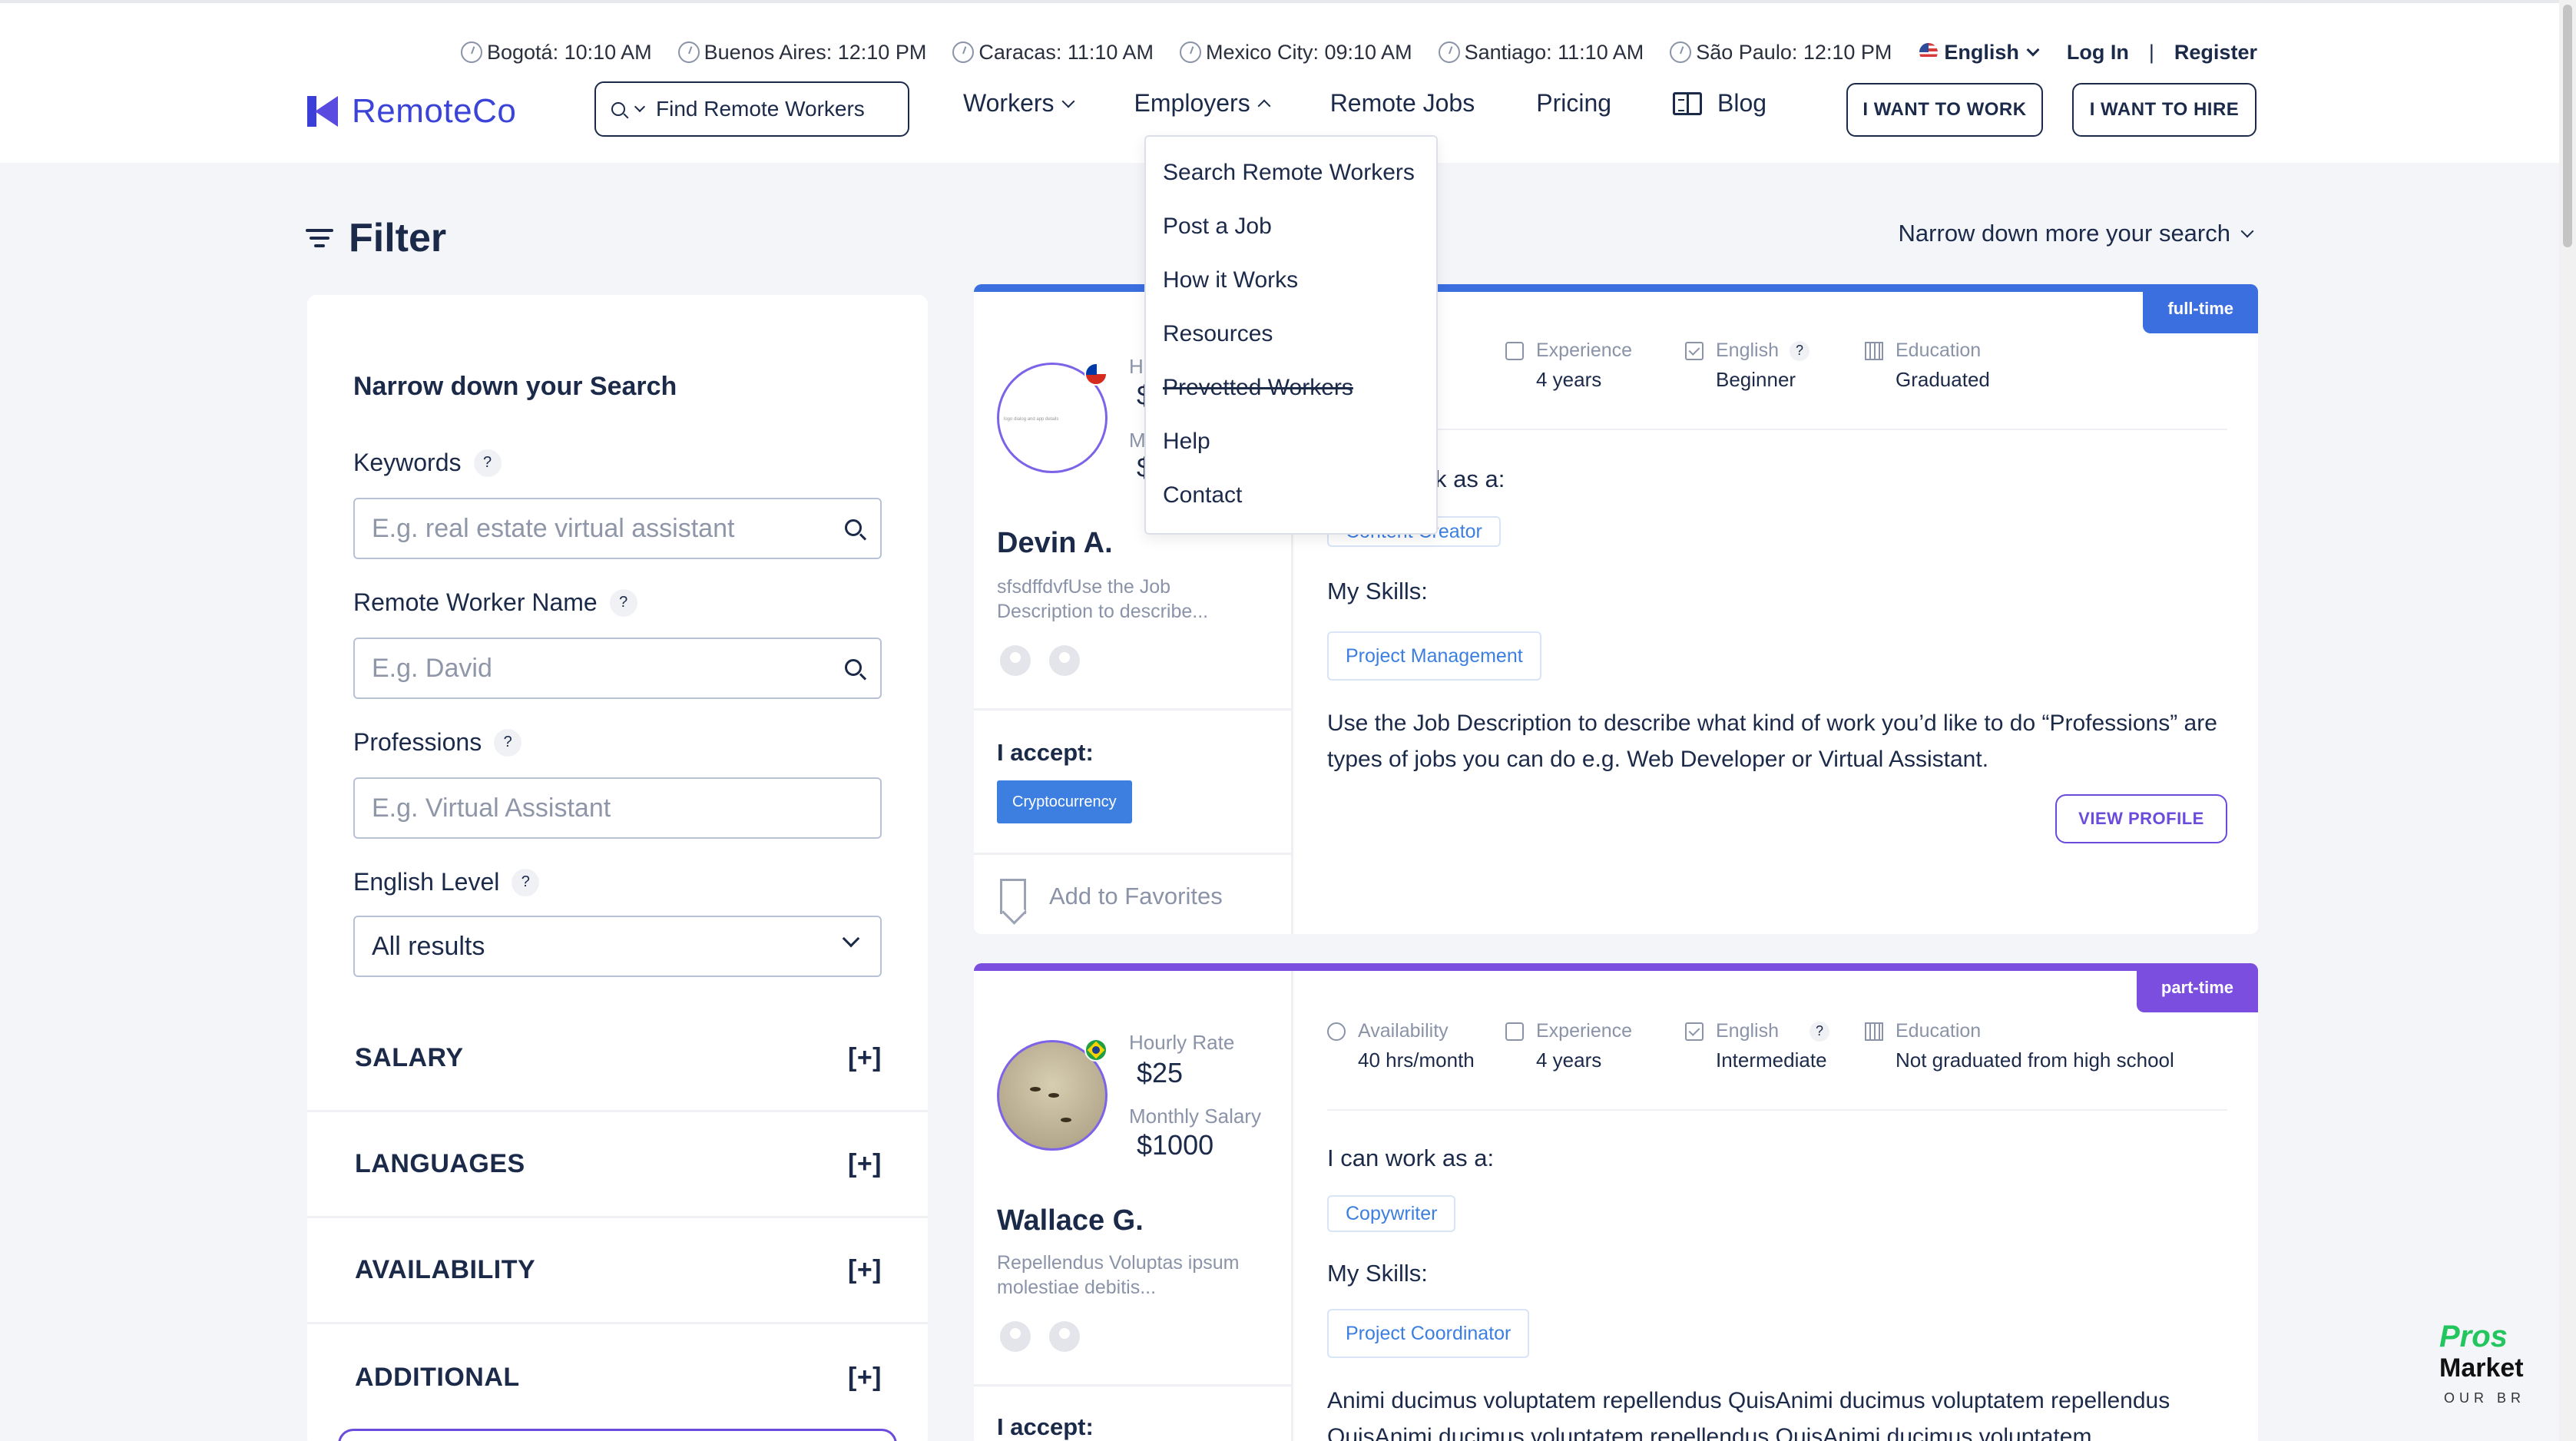 The height and width of the screenshot is (1441, 2576). I want to click on keywords-input: E.g. real estate virtual assistant, so click(617, 528).